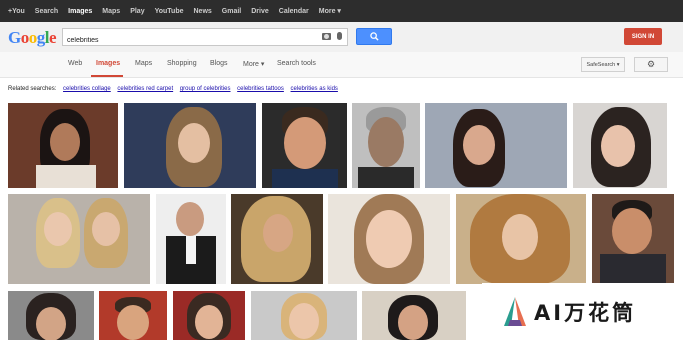 This screenshot has width=683, height=340. I want to click on related-link-collage: celebrities collage, so click(87, 89).